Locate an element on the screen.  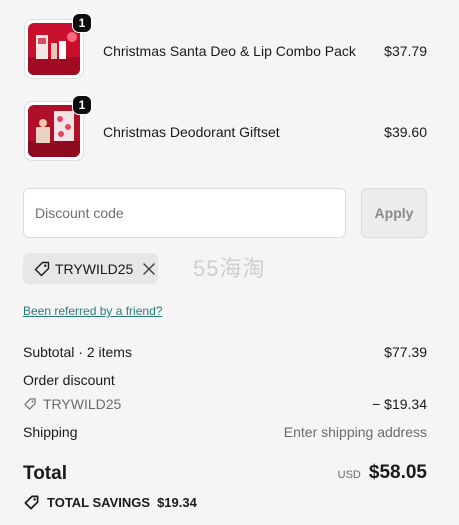
savings-label: TOTAL SAVINGS is located at coordinates (99, 502).